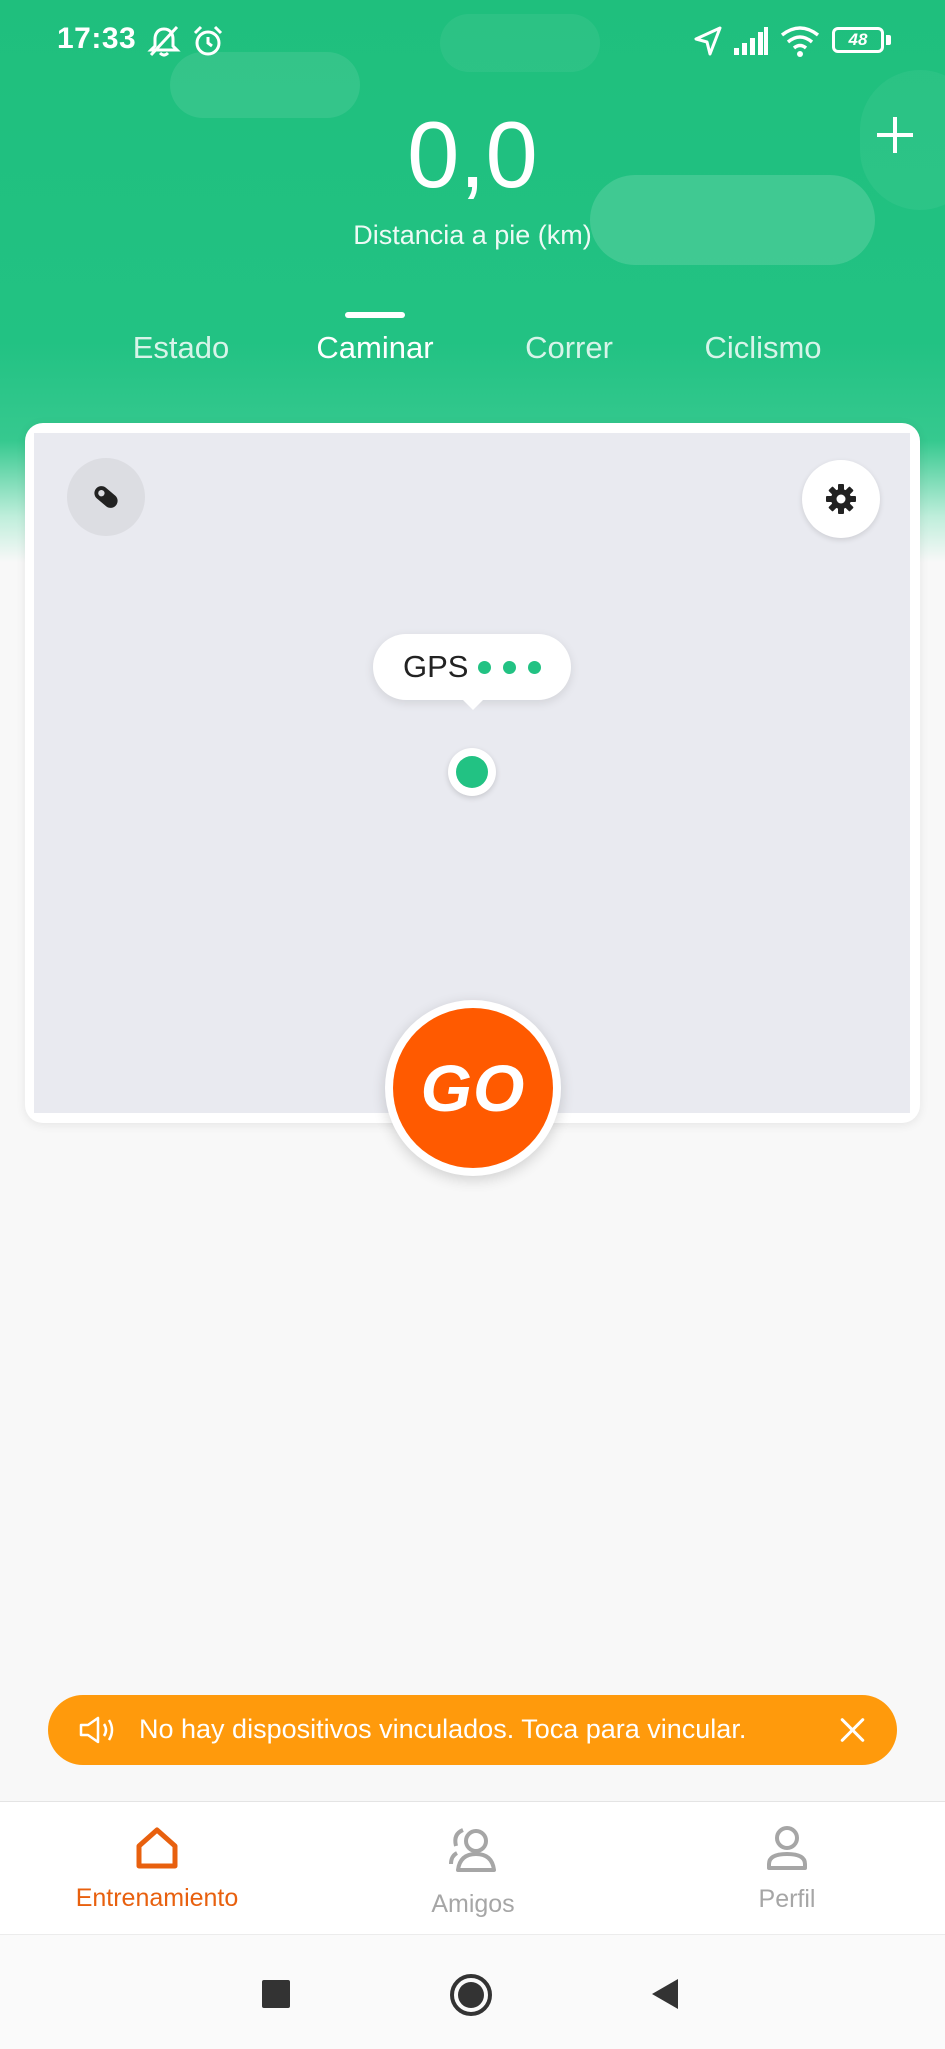 The image size is (945, 2049). Describe the element at coordinates (665, 1994) in the screenshot. I see `back-icon` at that location.